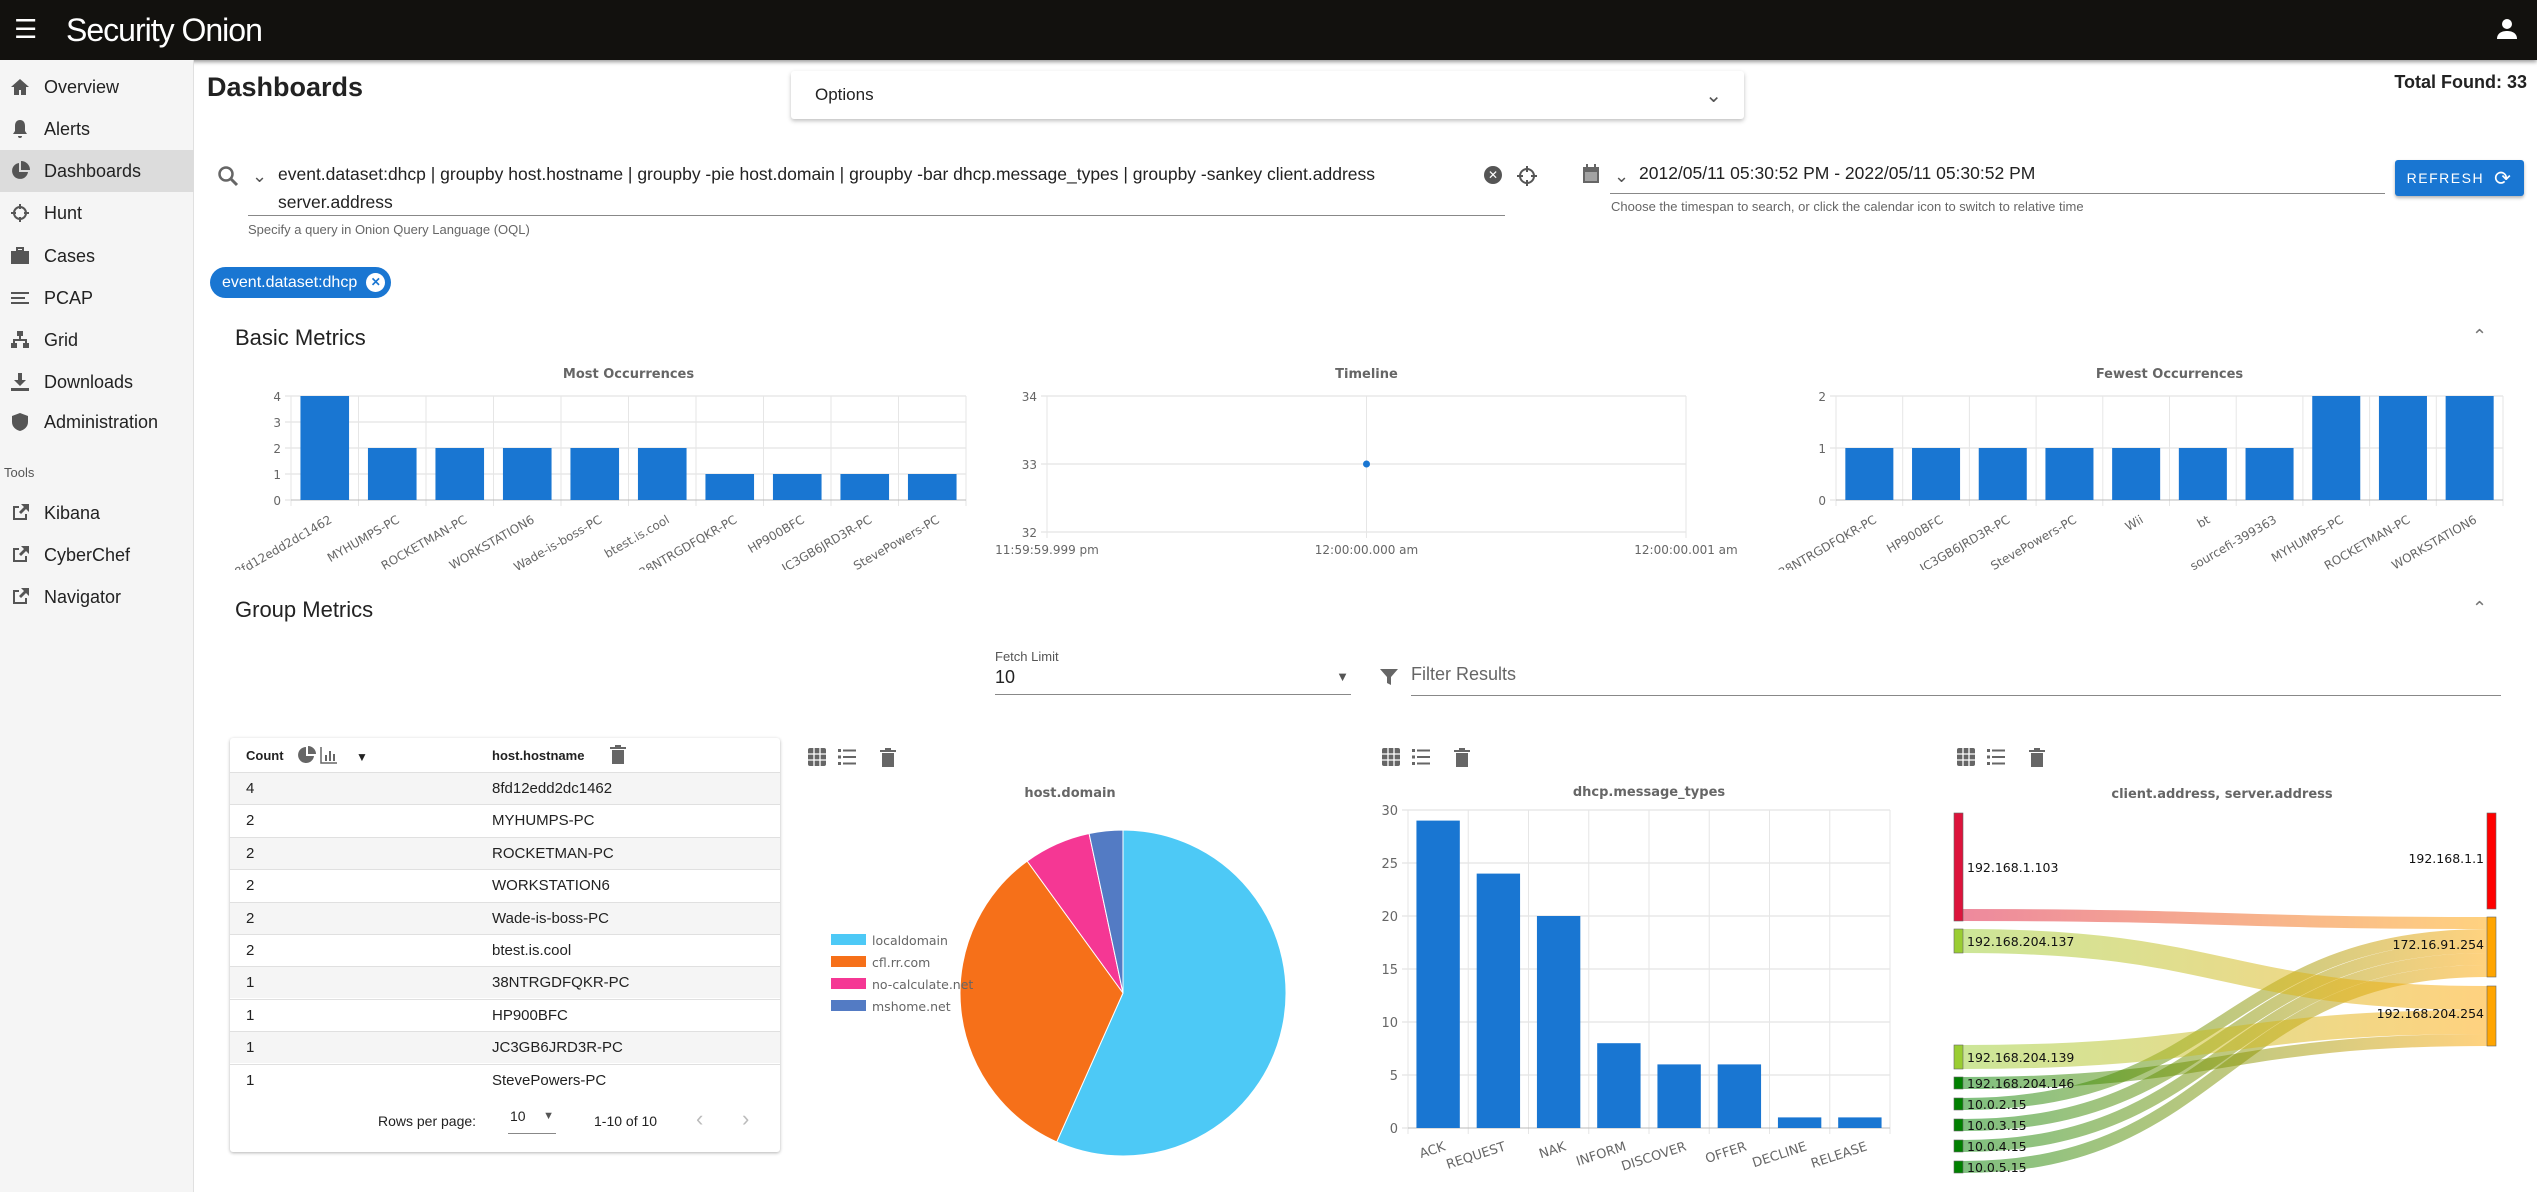  Describe the element at coordinates (505, 1014) in the screenshot. I see `table-row: 1 HP900BFC` at that location.